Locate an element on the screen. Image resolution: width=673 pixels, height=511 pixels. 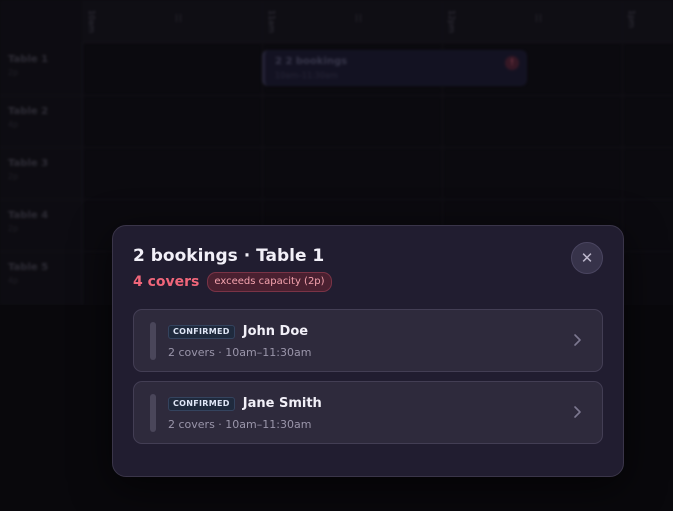
table-column is located at coordinates (41, 152).